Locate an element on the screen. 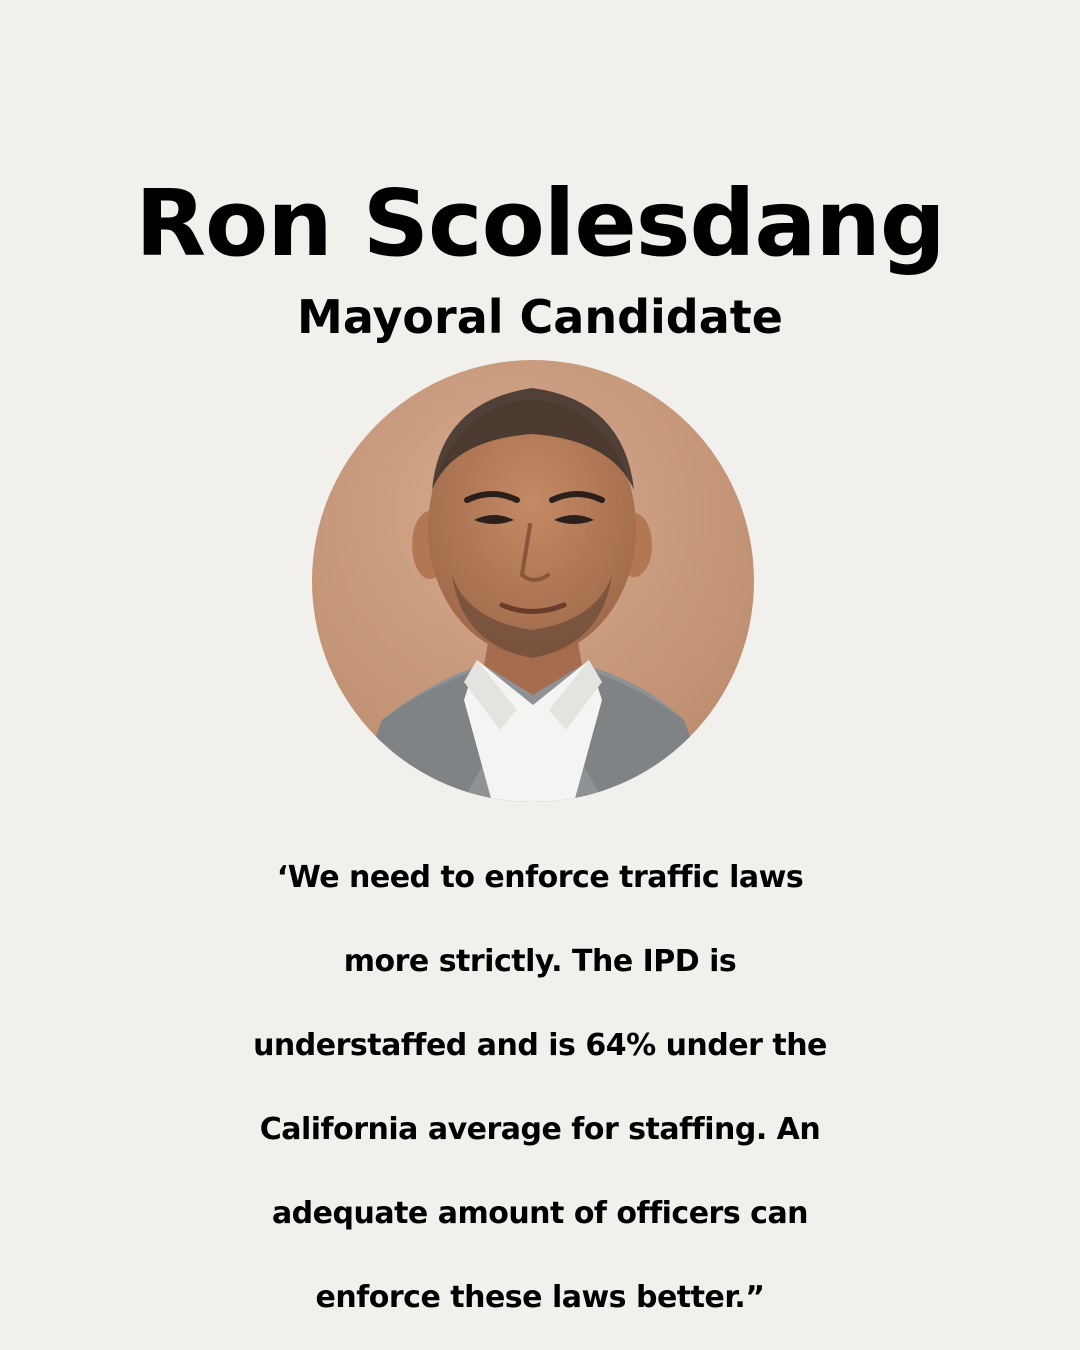 This screenshot has width=1080, height=1350. quote-line: ‘We need to enforce traffic laws is located at coordinates (540, 877).